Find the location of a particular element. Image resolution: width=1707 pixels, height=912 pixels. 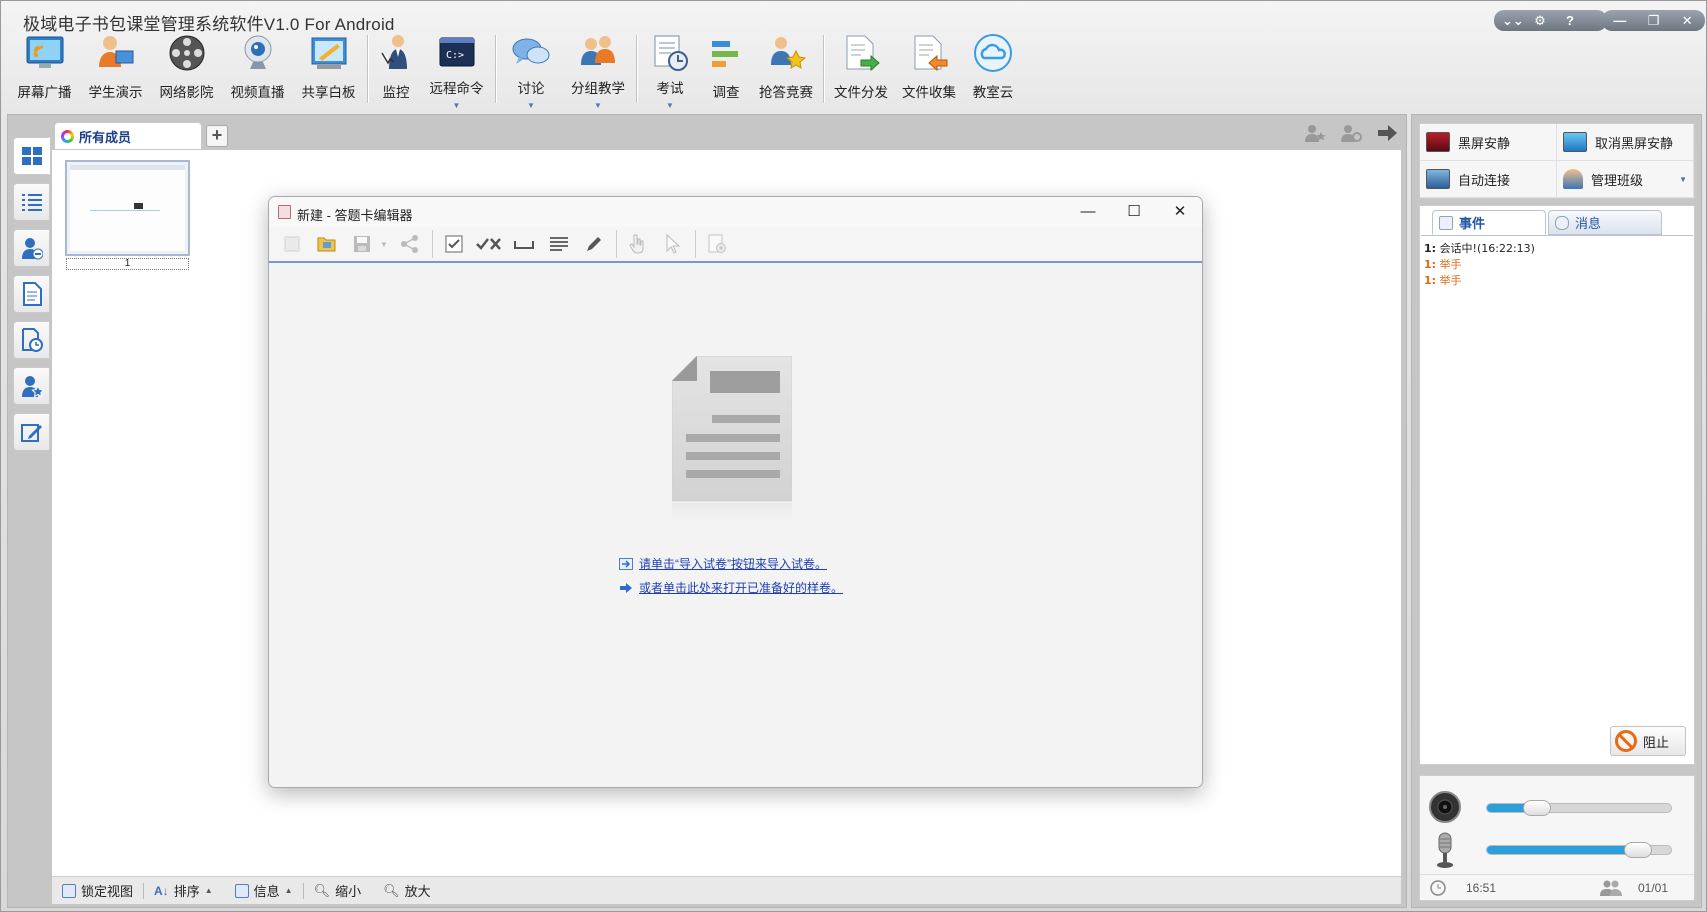

tab-all-members: 所有成员 is located at coordinates (128, 135).